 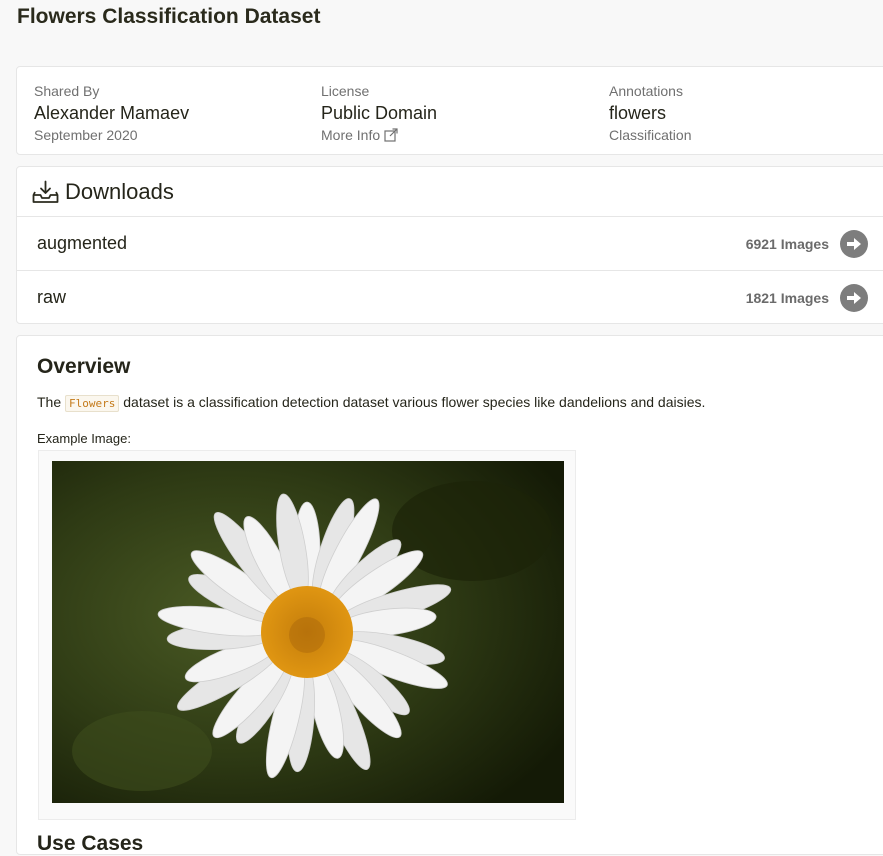 I want to click on shared-by-label: Shared By, so click(x=67, y=91).